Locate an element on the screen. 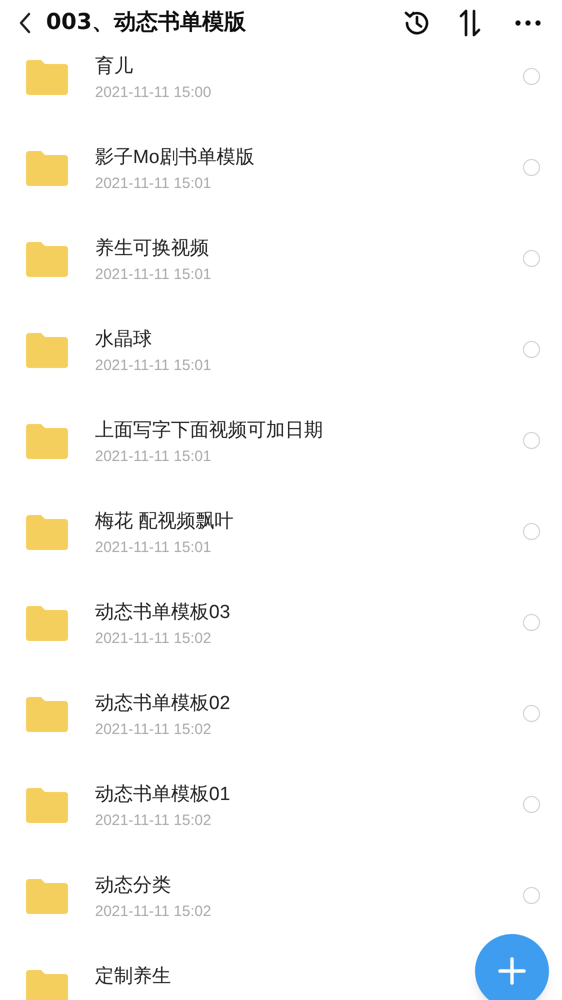 This screenshot has width=562, height=1000. folder-name: 定制养生 is located at coordinates (133, 977).